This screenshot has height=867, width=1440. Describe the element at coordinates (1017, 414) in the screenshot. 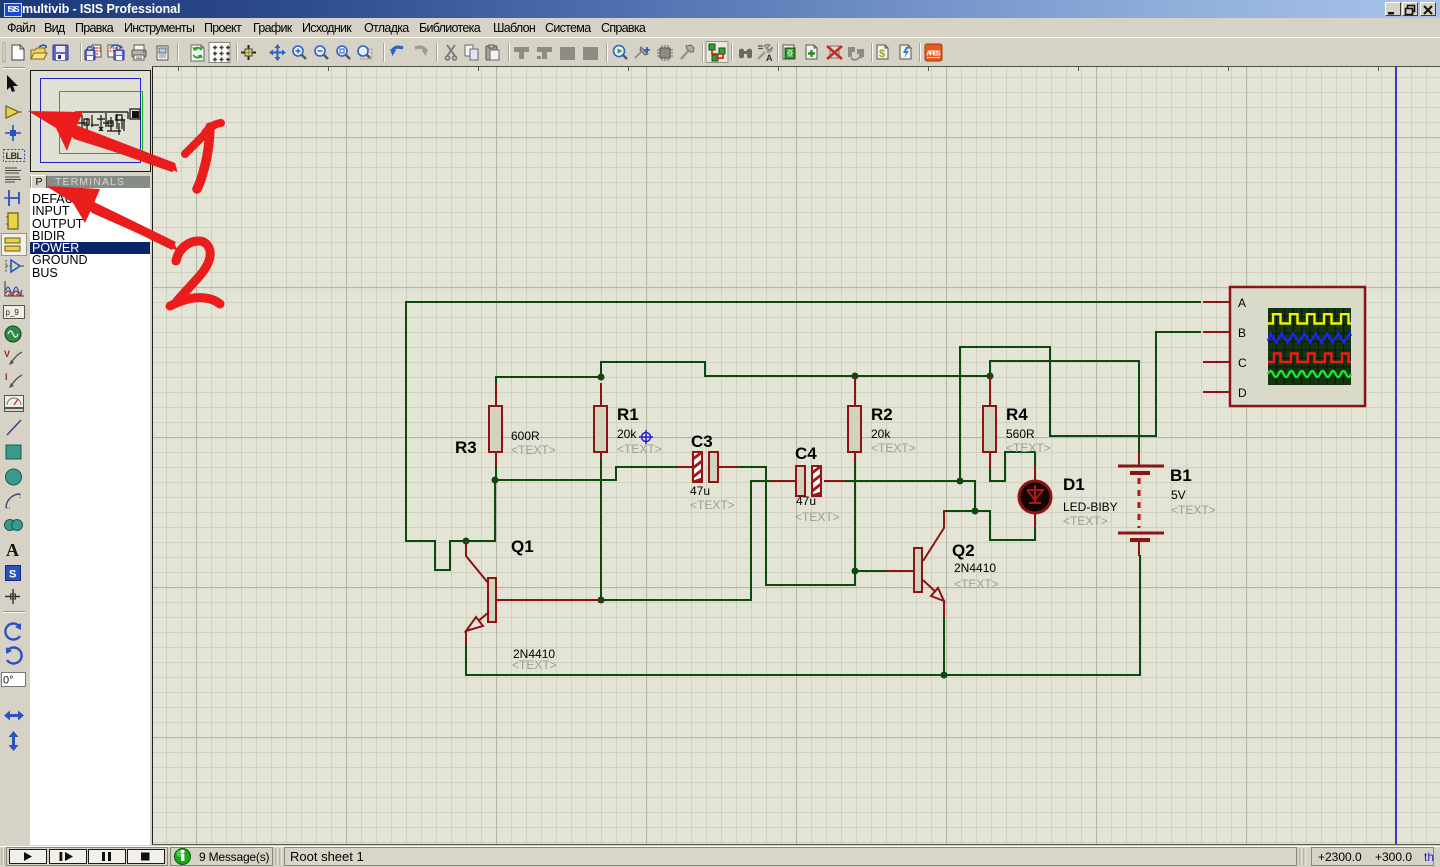

I see `svg-text: R4` at that location.